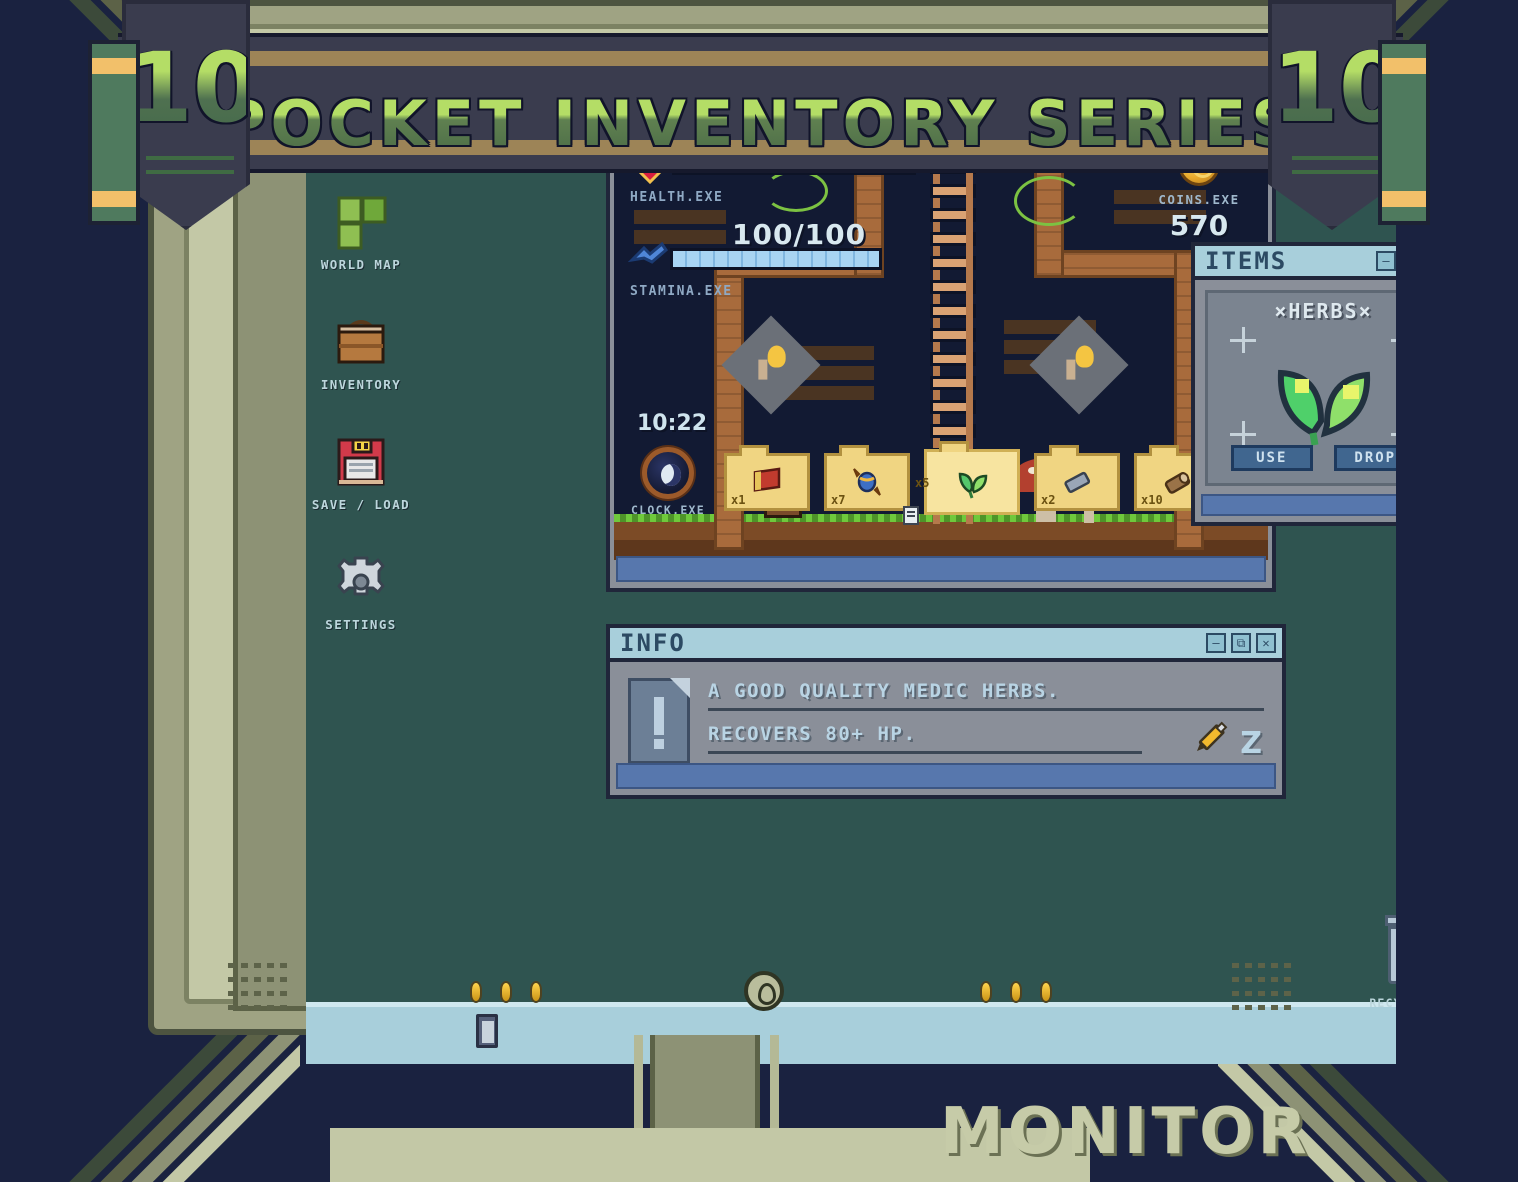  What do you see at coordinates (1251, 743) in the screenshot?
I see `edit-hint-char: Z` at bounding box center [1251, 743].